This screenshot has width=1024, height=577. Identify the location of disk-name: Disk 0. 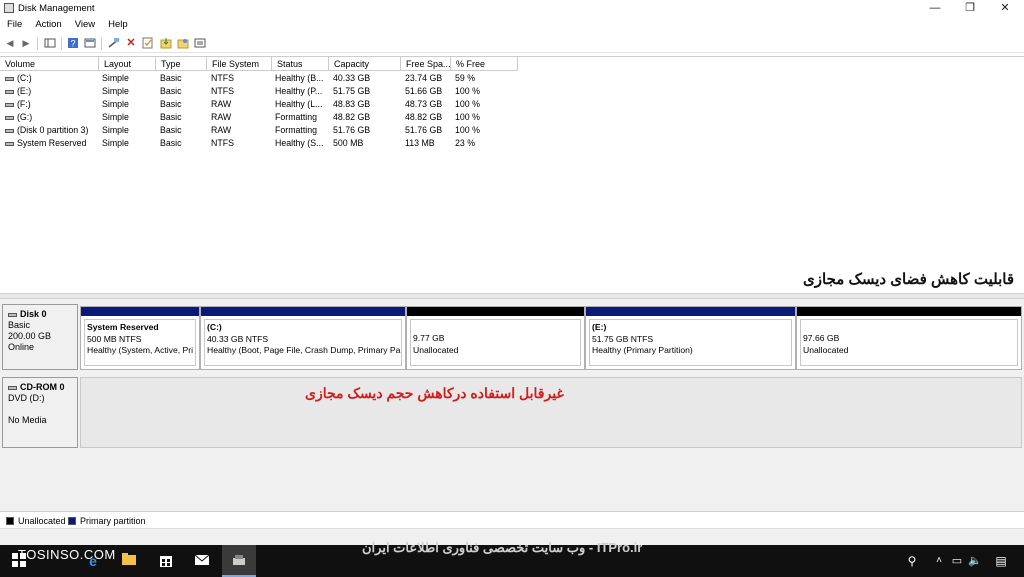
(33, 314).